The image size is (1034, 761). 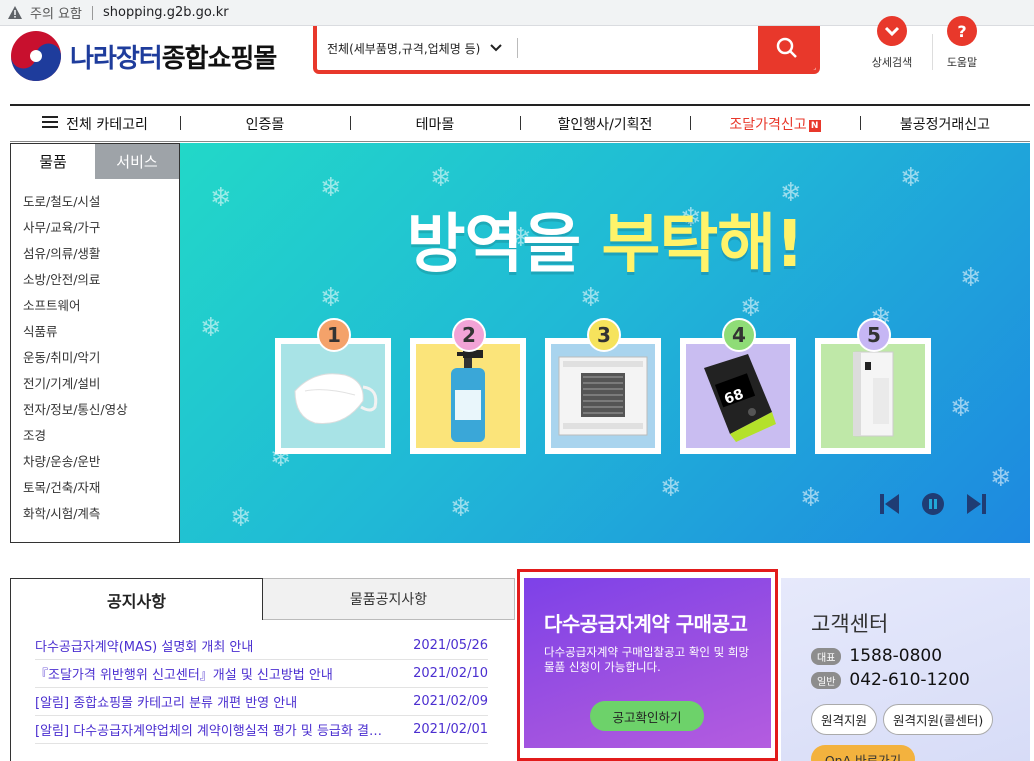 What do you see at coordinates (36, 56) in the screenshot?
I see `taegeuk-logo-icon` at bounding box center [36, 56].